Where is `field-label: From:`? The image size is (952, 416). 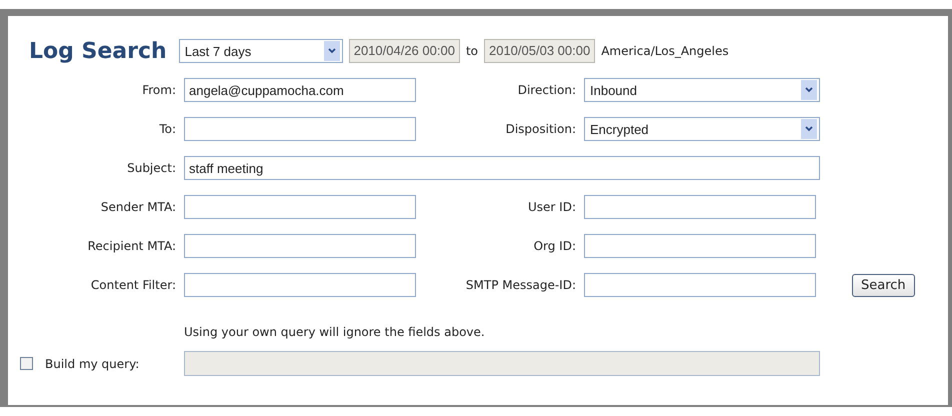 field-label: From: is located at coordinates (159, 90).